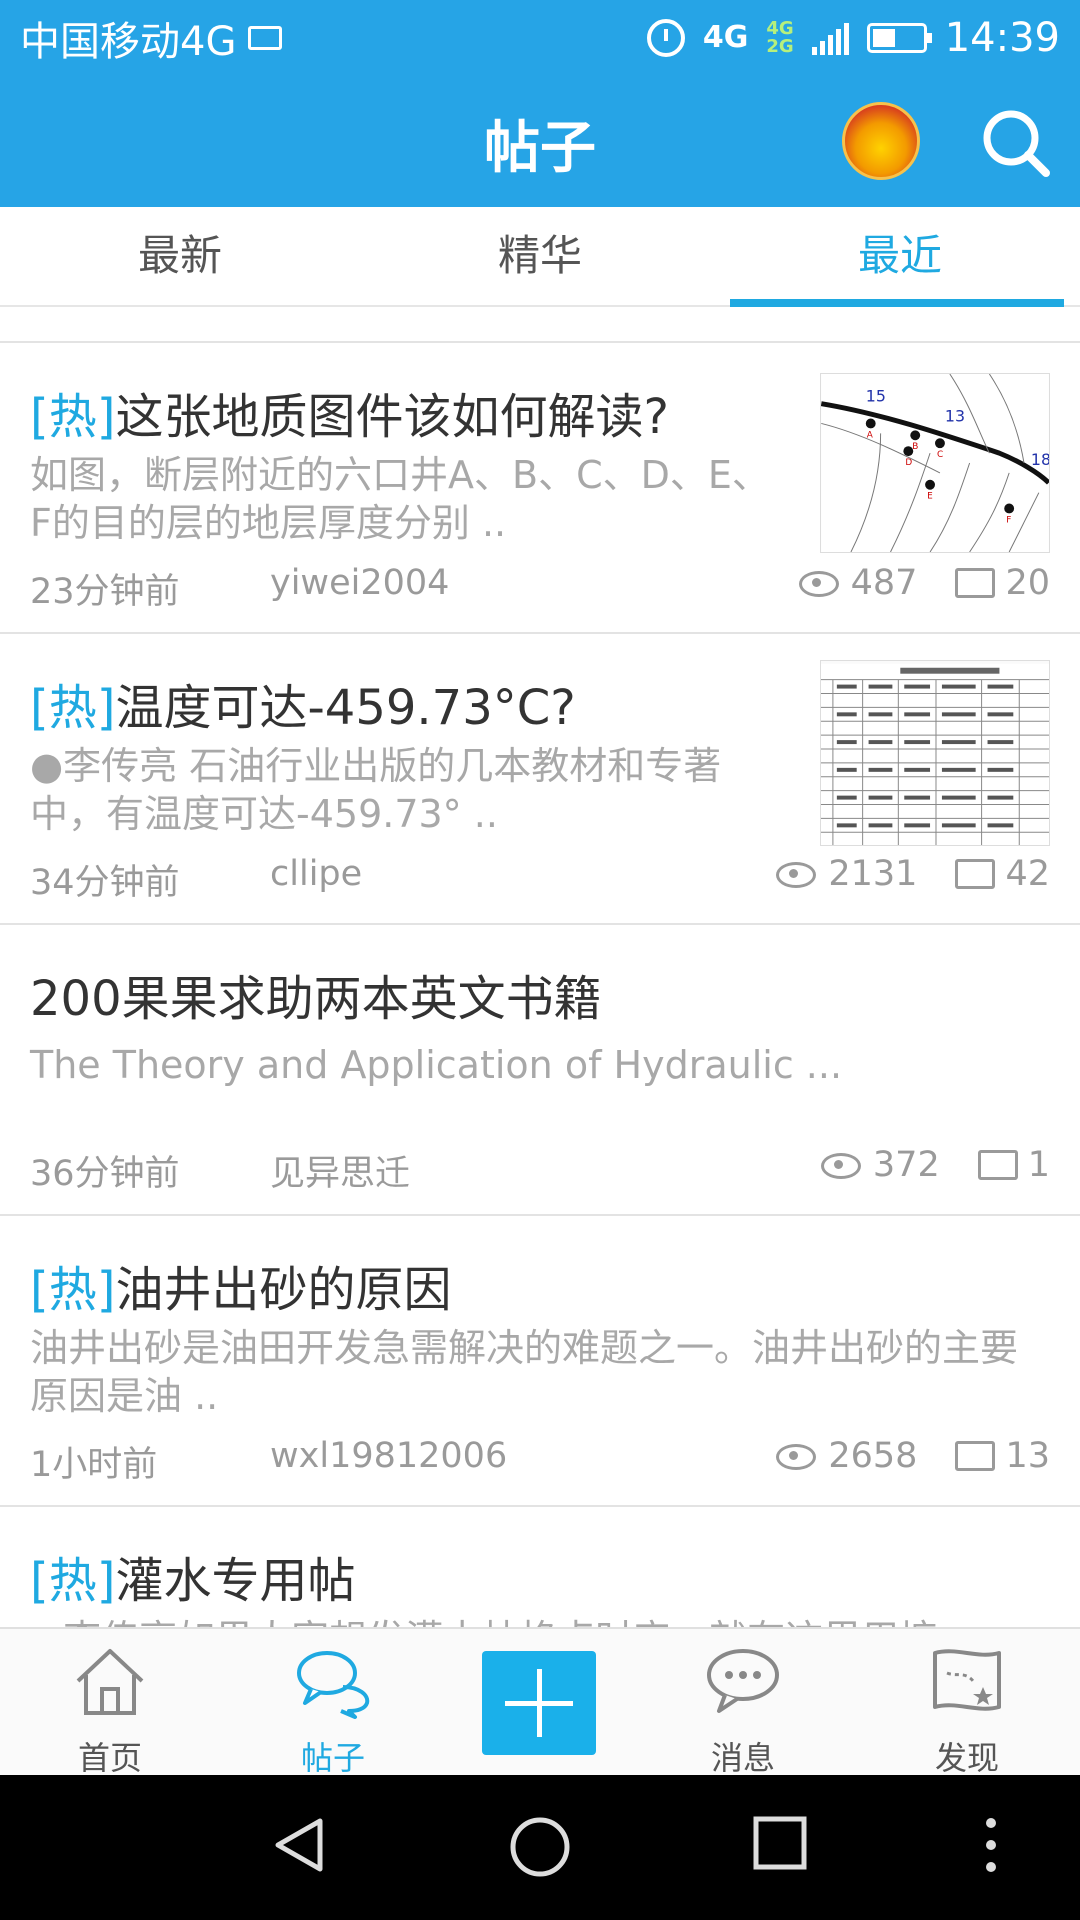 The width and height of the screenshot is (1080, 1920). I want to click on post-stats: 372 1, so click(935, 1165).